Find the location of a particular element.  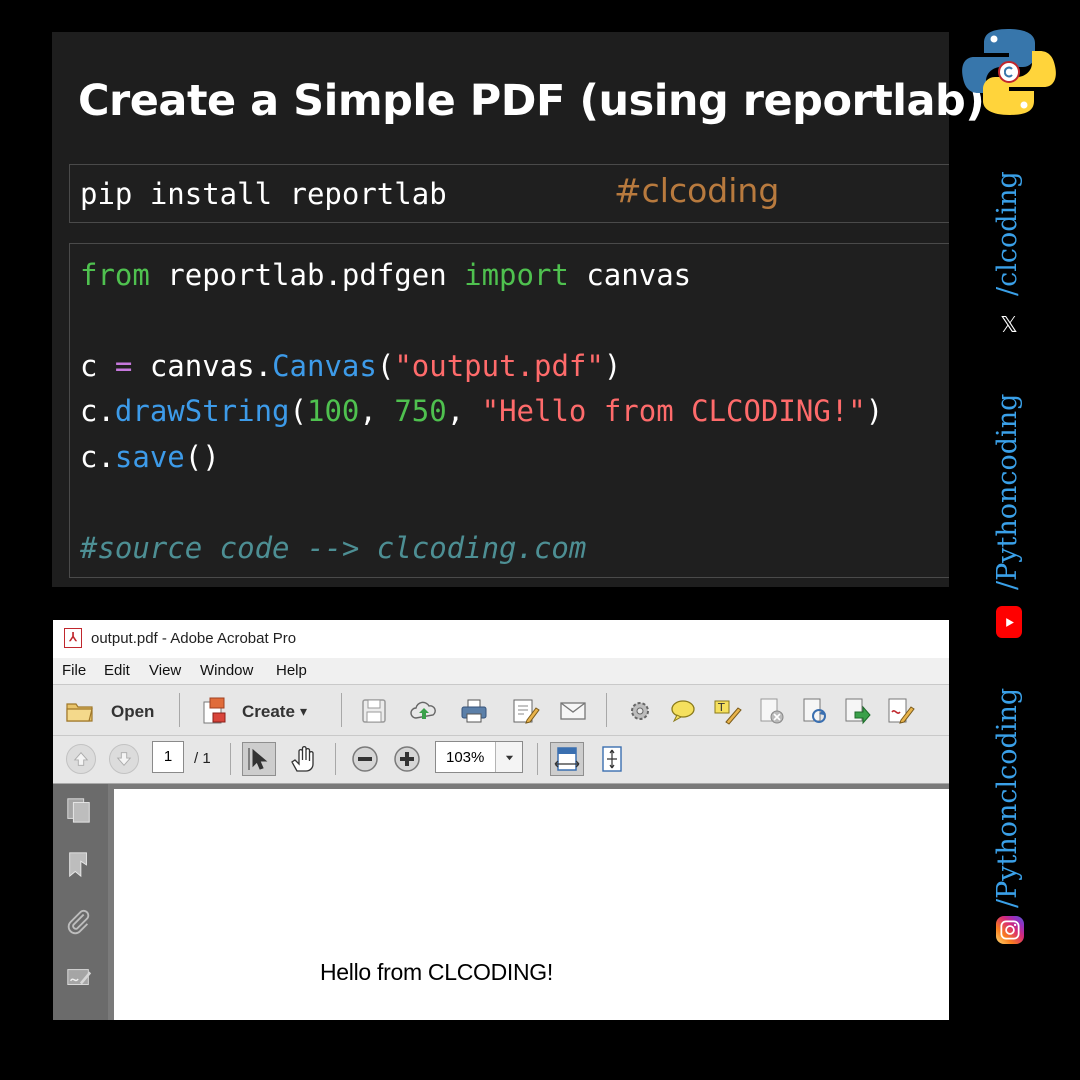

envelope-icon is located at coordinates (573, 711).